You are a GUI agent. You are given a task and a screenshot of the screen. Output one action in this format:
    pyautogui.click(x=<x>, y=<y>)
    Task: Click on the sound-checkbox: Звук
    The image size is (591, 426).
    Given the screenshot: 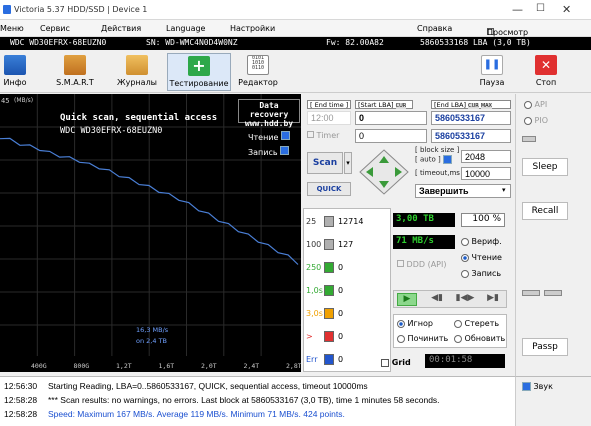 What is the action you would take?
    pyautogui.click(x=537, y=386)
    